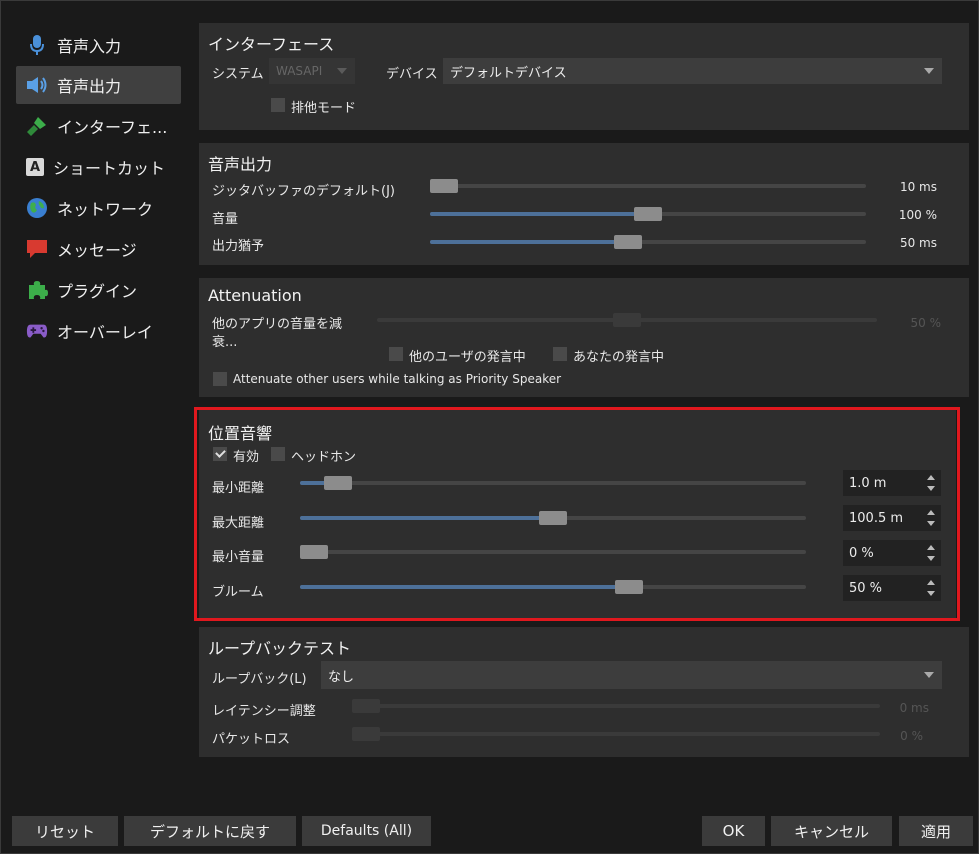 The image size is (979, 854). What do you see at coordinates (553, 483) in the screenshot?
I see `min-distance-slider` at bounding box center [553, 483].